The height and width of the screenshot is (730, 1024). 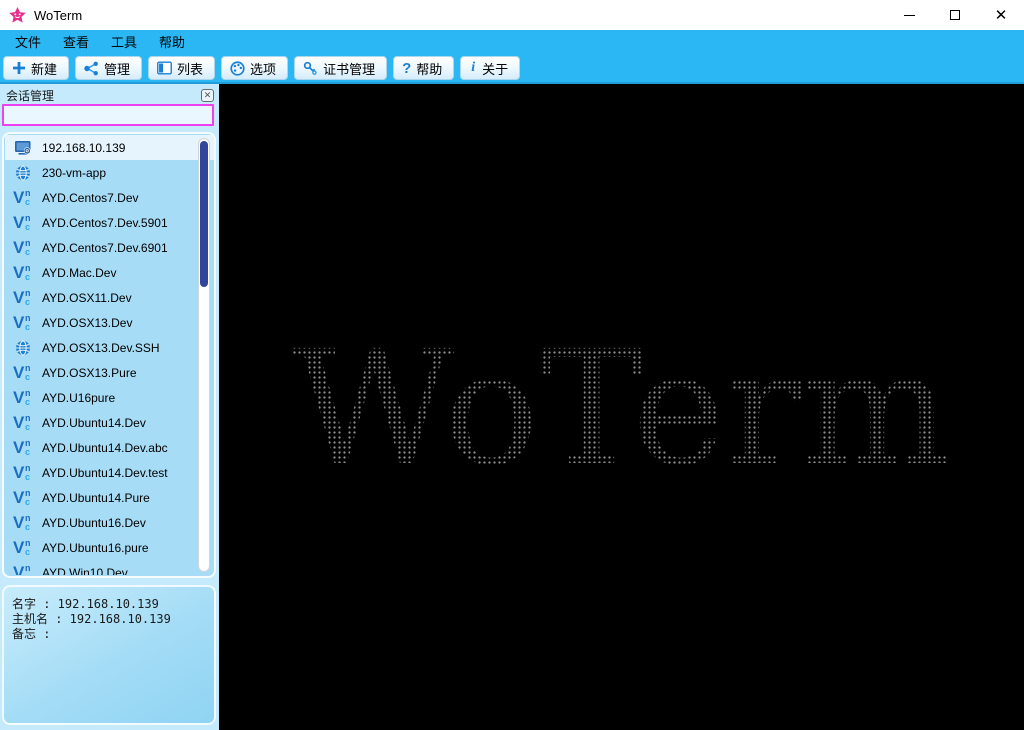 I want to click on session-name: AYD.Ubuntu14.Dev.abc, so click(x=105, y=447).